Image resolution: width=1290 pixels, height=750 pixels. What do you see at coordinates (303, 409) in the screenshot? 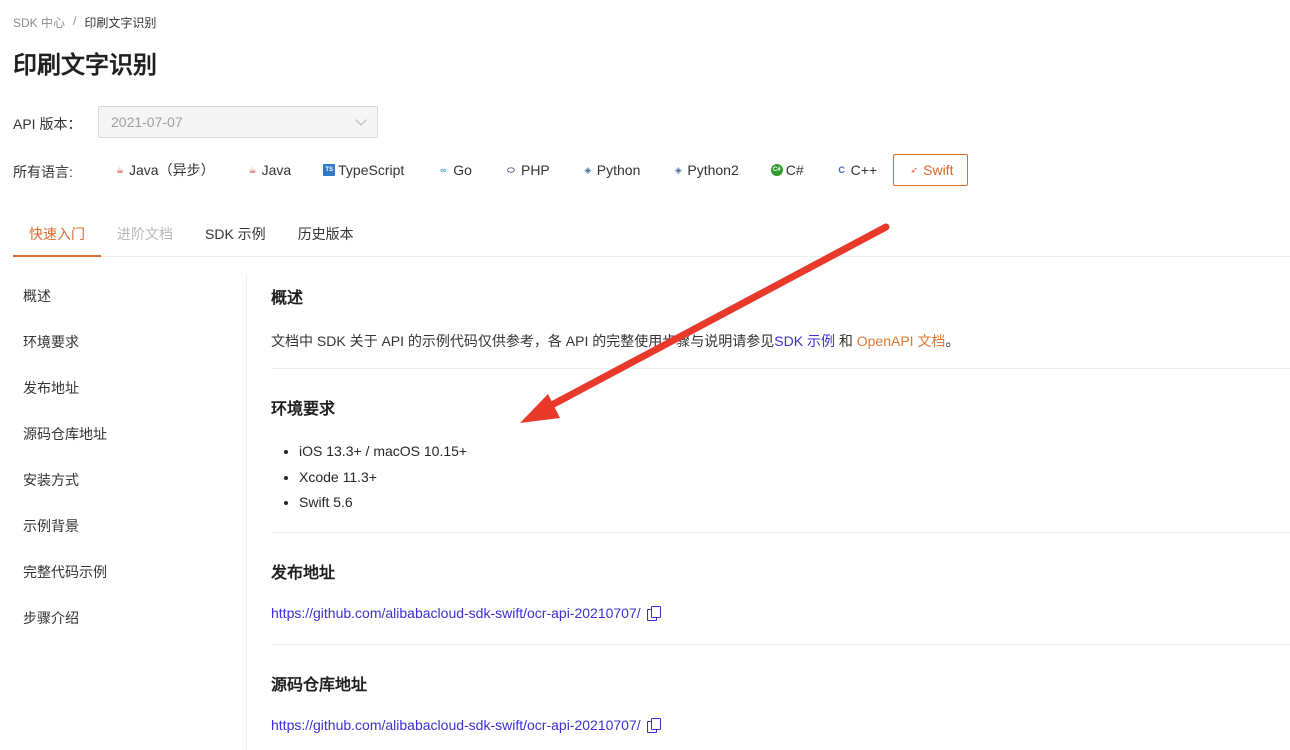
I see `section-title: 环境要求` at bounding box center [303, 409].